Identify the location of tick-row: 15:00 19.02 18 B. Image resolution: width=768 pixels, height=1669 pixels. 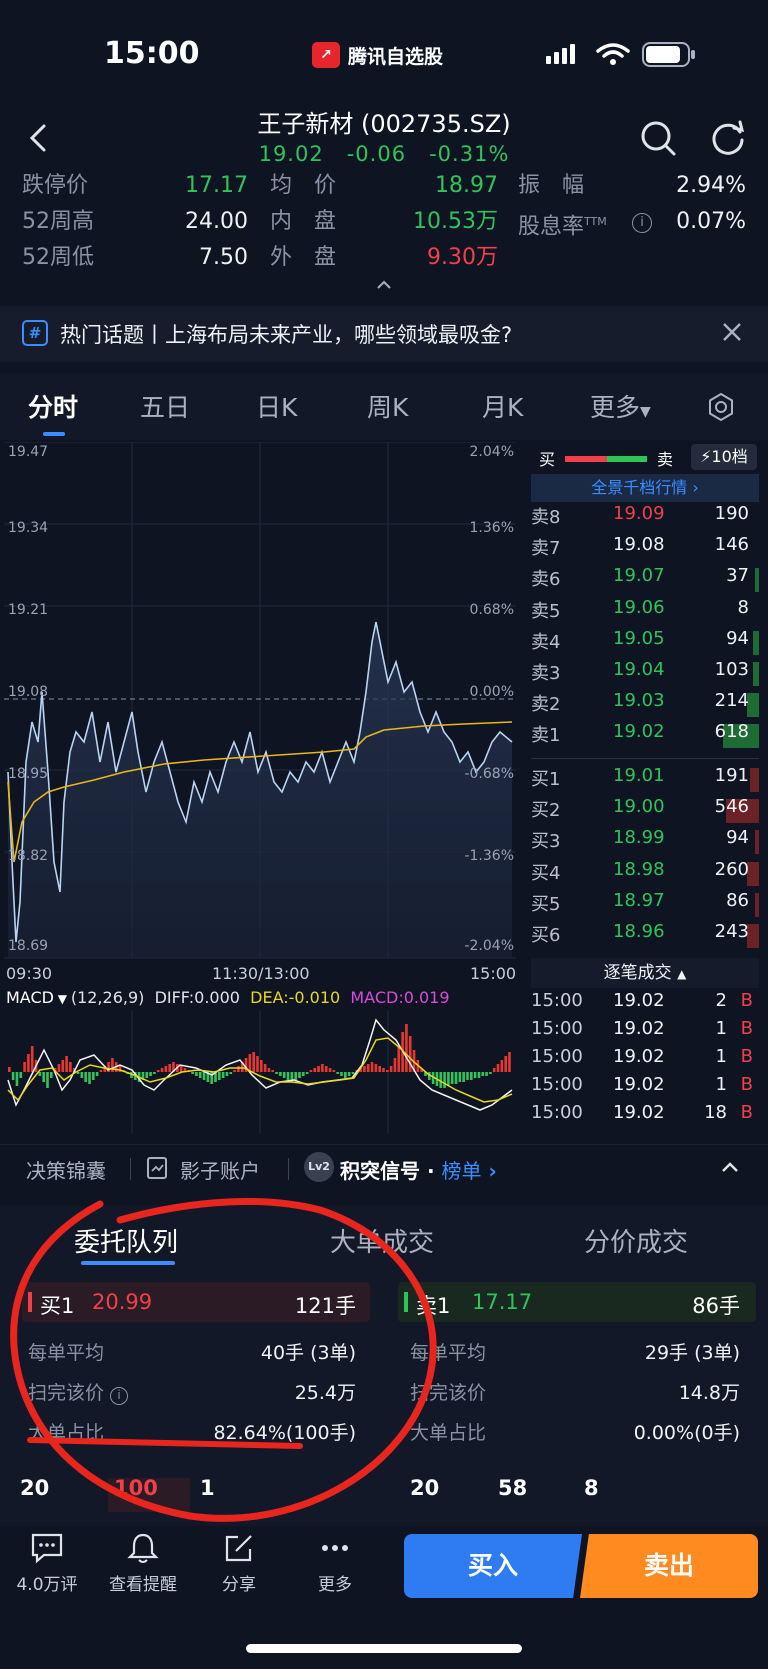
(646, 1116).